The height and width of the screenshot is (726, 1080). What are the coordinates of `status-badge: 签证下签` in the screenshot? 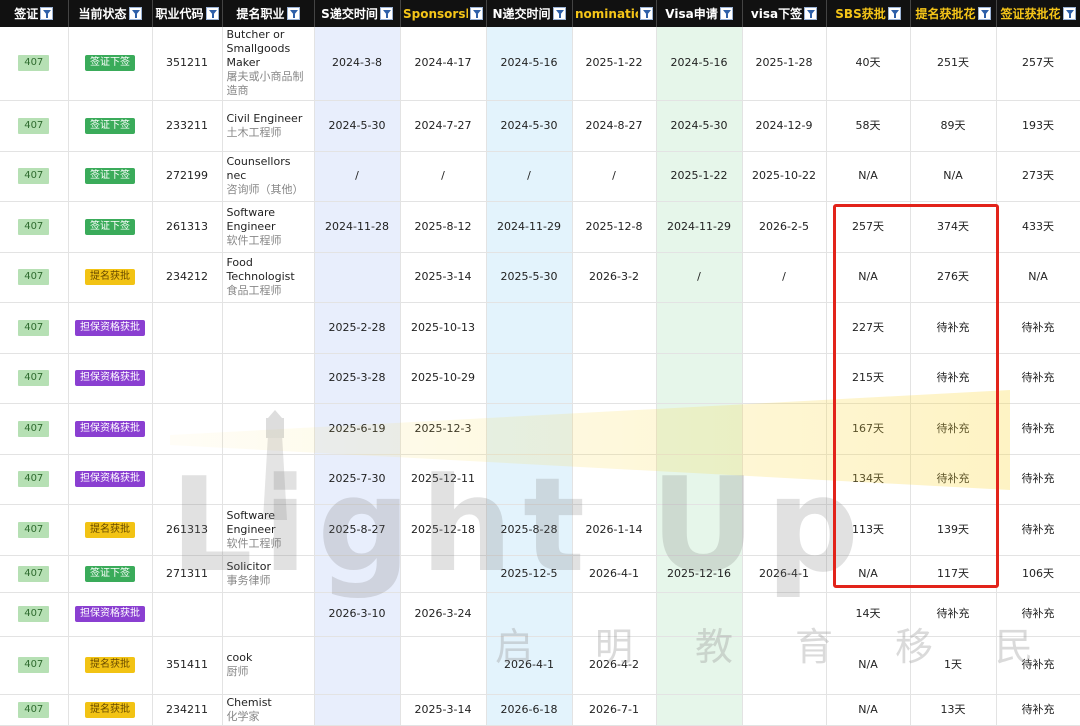 It's located at (110, 125).